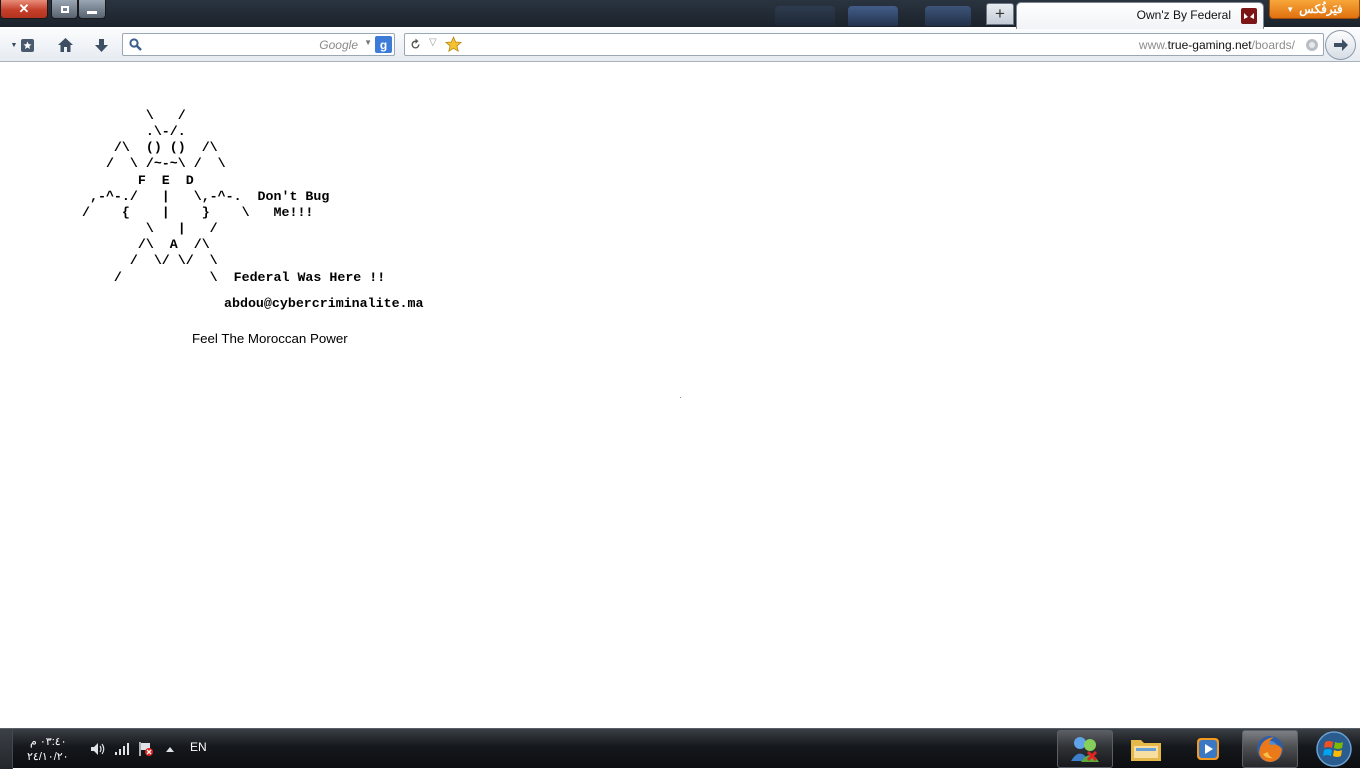  I want to click on search-engine-label: Google, so click(338, 45).